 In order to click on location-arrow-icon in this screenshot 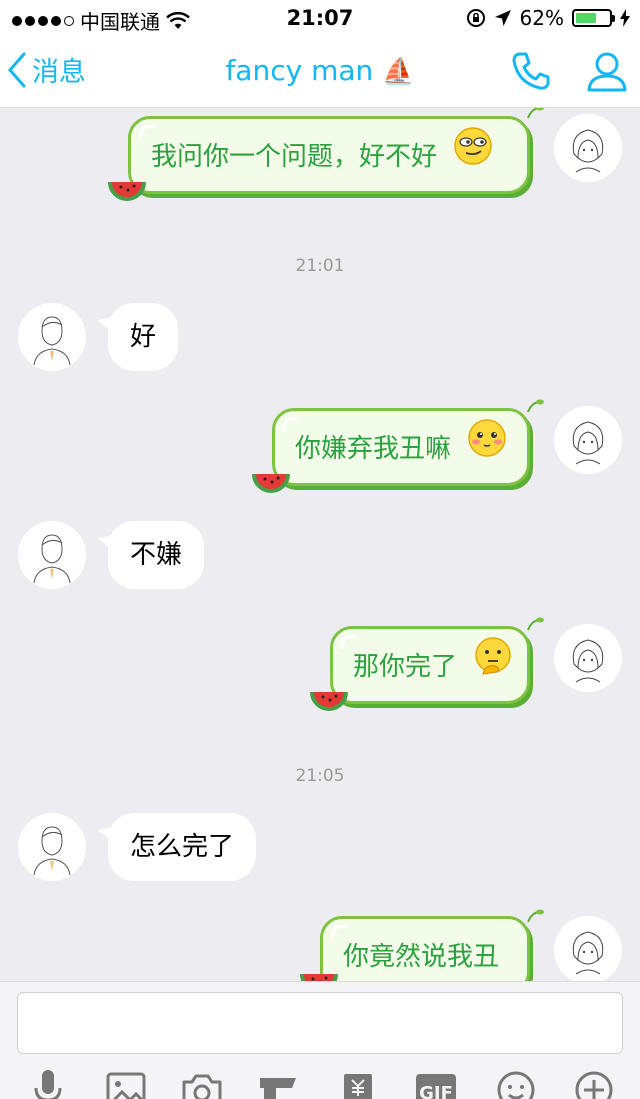, I will do `click(502, 18)`.